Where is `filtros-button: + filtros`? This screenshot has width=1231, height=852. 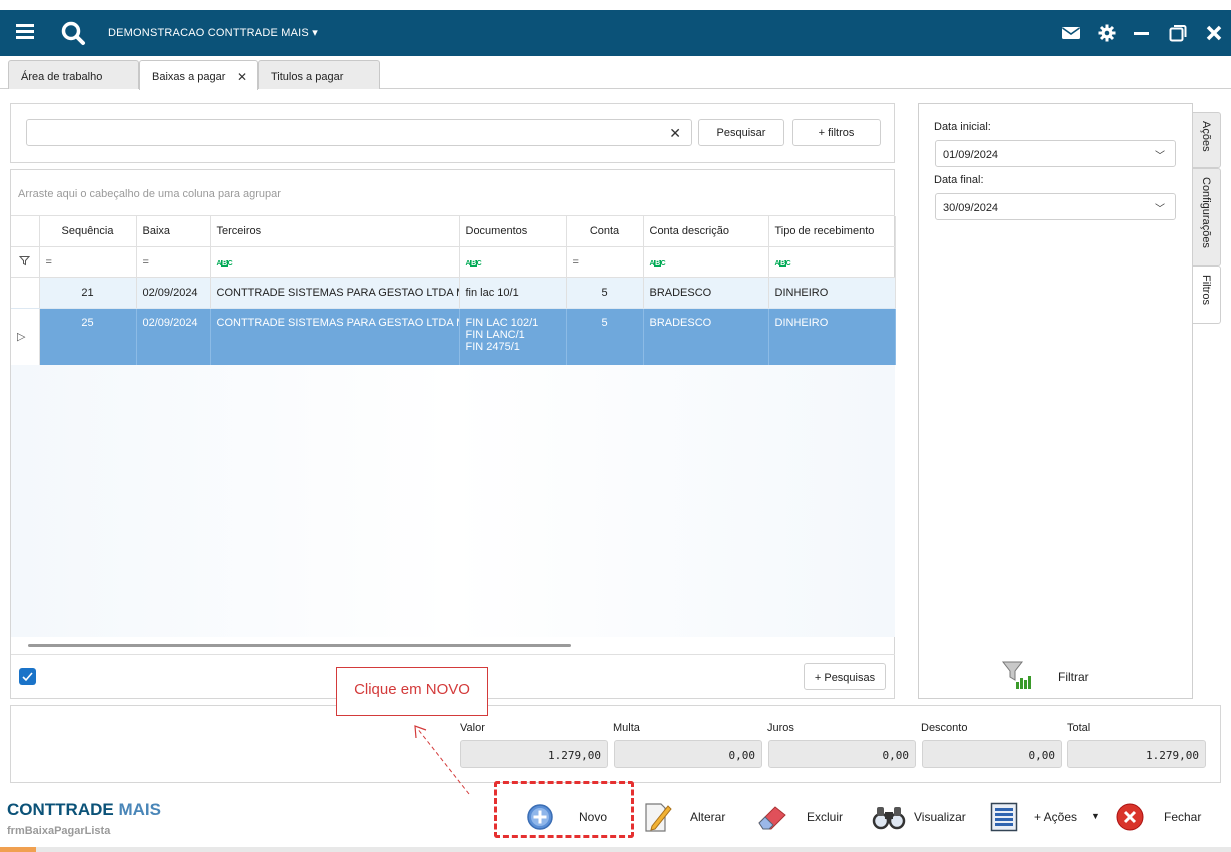 filtros-button: + filtros is located at coordinates (836, 132).